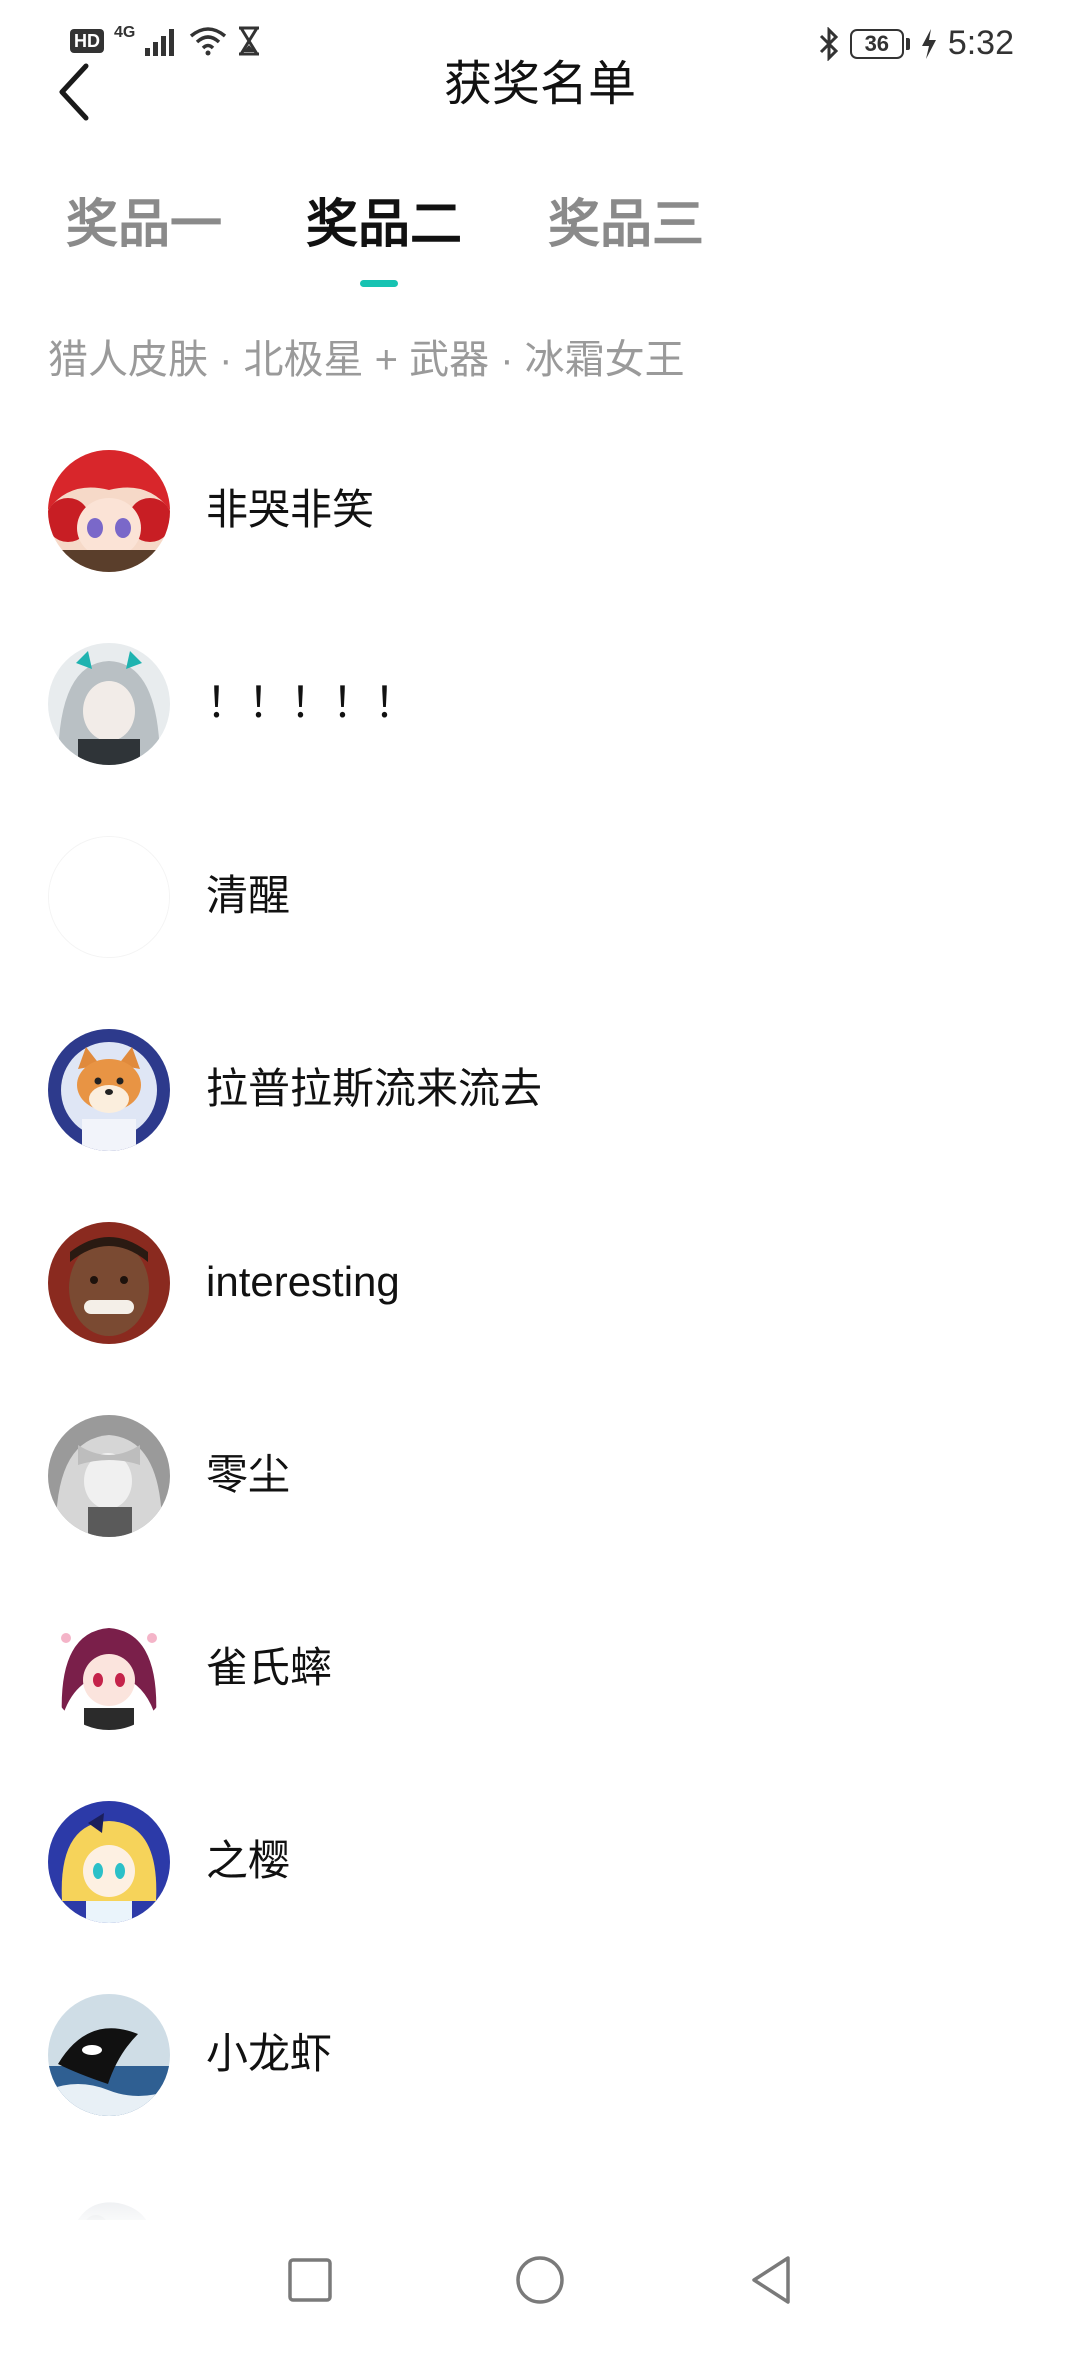 The height and width of the screenshot is (2370, 1080). What do you see at coordinates (374, 1088) in the screenshot?
I see `winner-name: 拉普拉斯流来流去` at bounding box center [374, 1088].